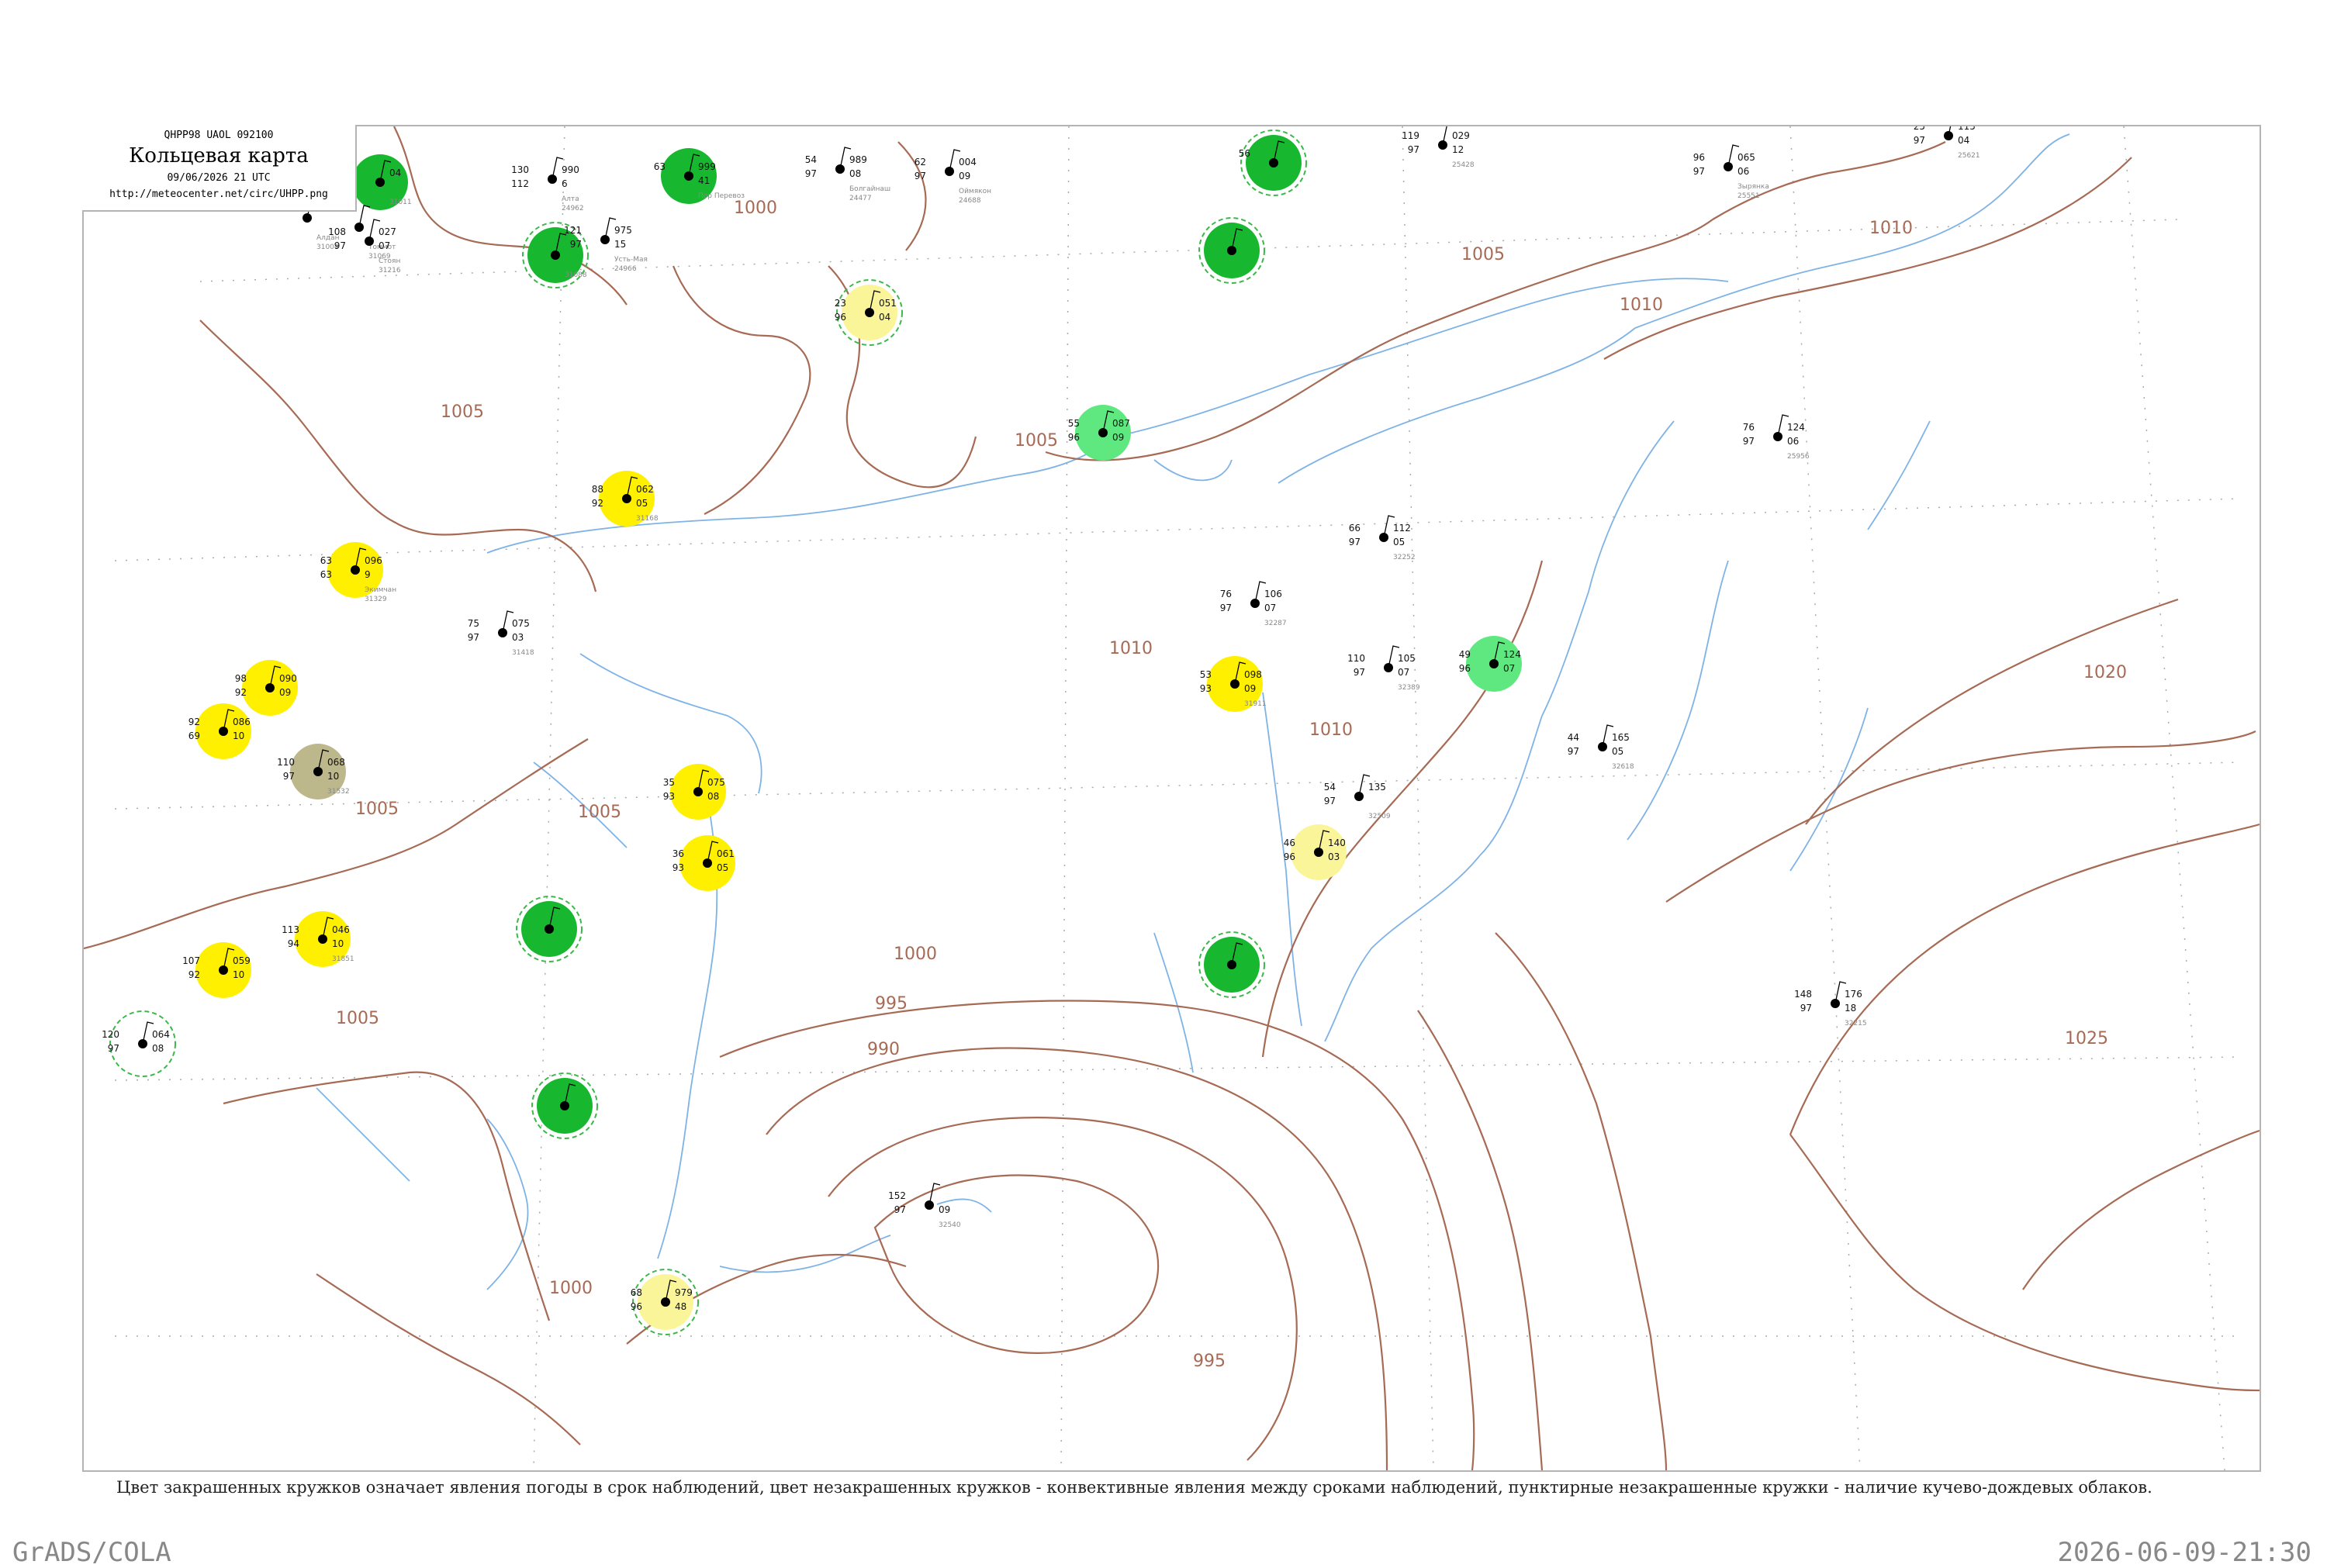 This screenshot has height=1568, width=2327. I want to click on station-value: 110, so click(286, 762).